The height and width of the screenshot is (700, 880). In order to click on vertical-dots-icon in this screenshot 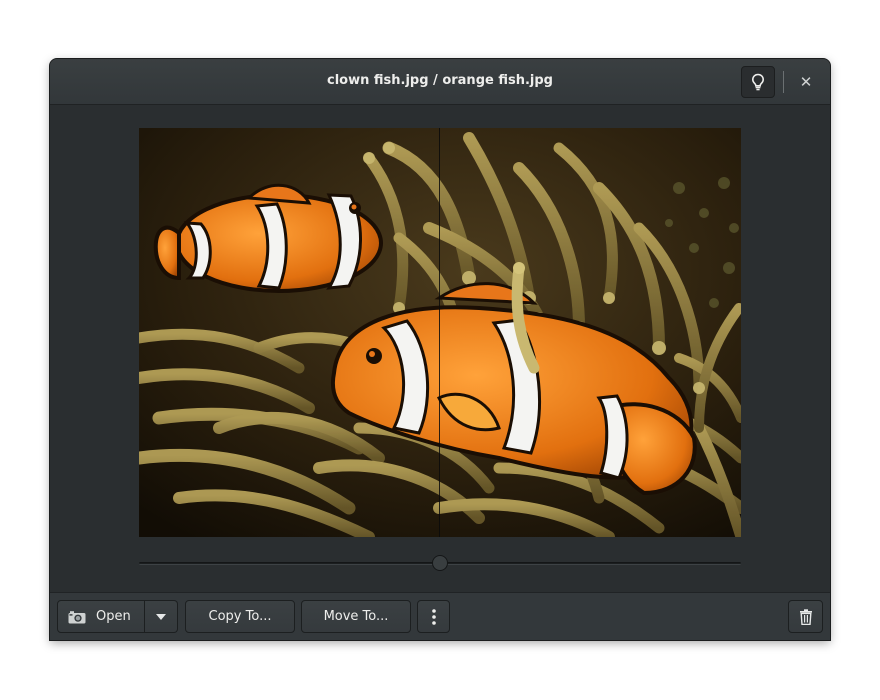, I will do `click(433, 616)`.